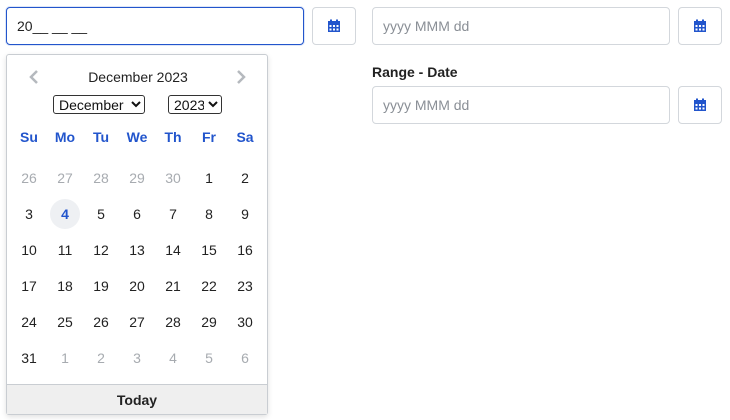 Image resolution: width=730 pixels, height=420 pixels. I want to click on weekday-header: Mo, so click(65, 137).